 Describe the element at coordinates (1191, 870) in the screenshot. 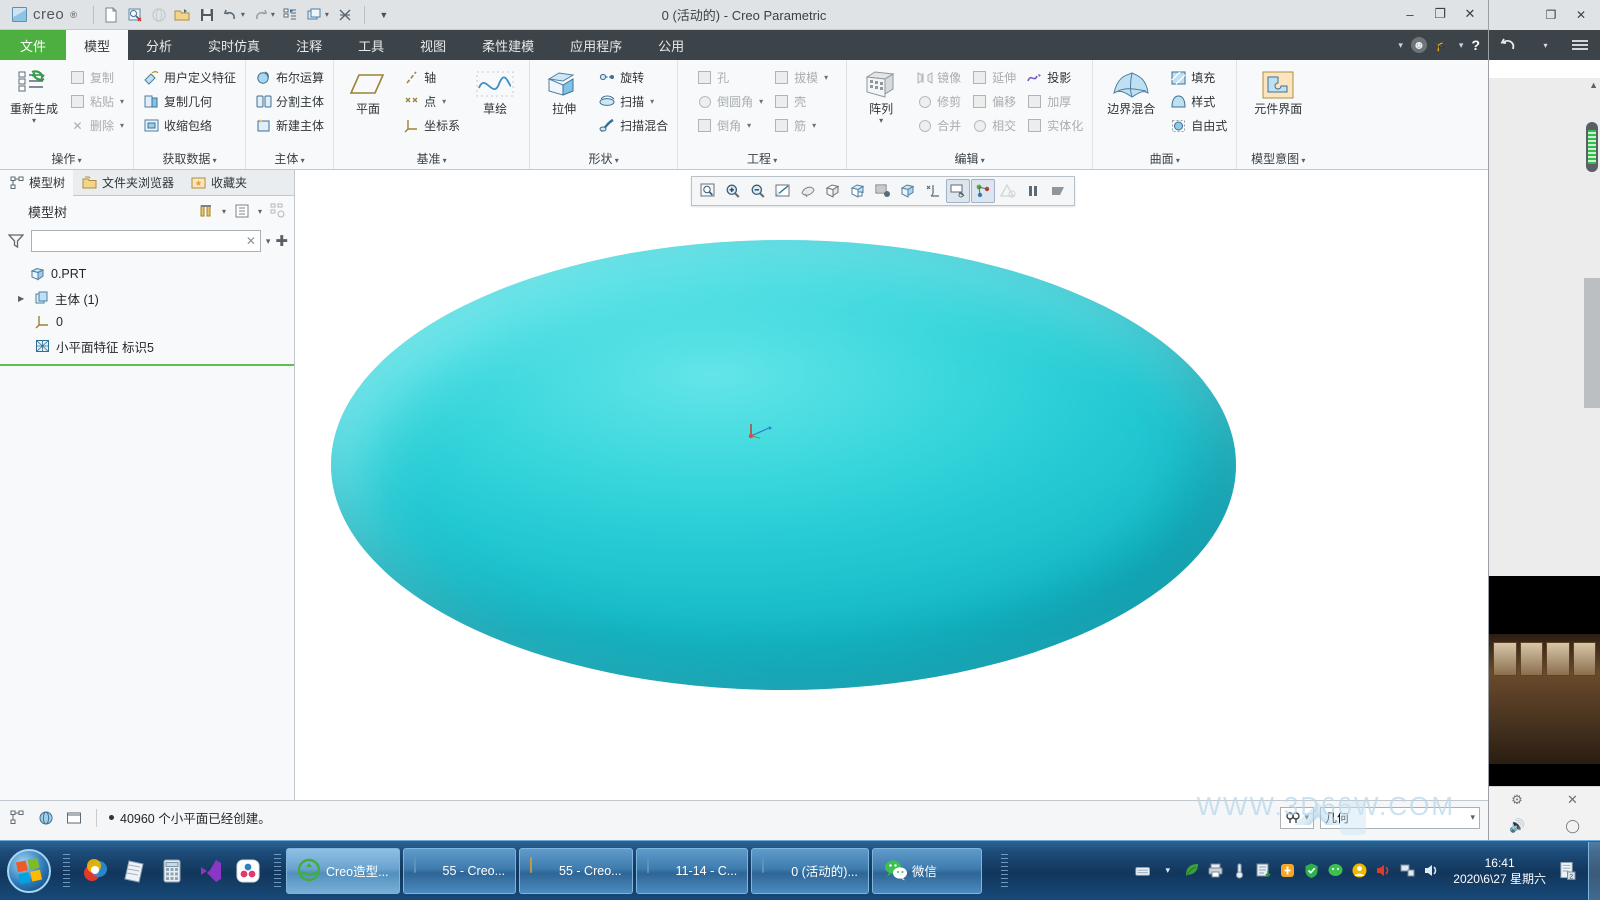

I see `tray-leaf-icon` at that location.